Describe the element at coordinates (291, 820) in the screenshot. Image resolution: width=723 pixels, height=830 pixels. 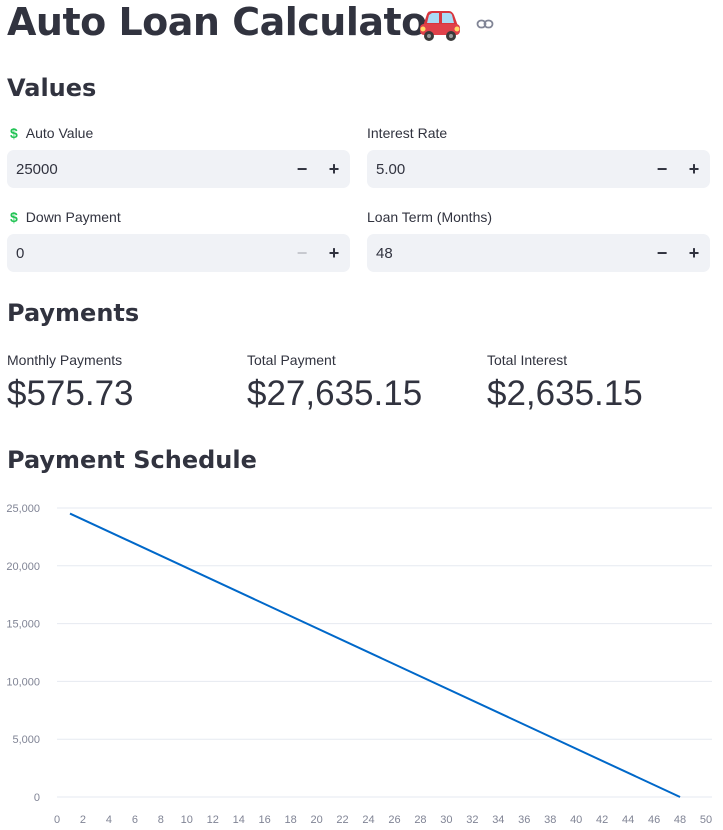
I see `x-tick-label: 18` at that location.